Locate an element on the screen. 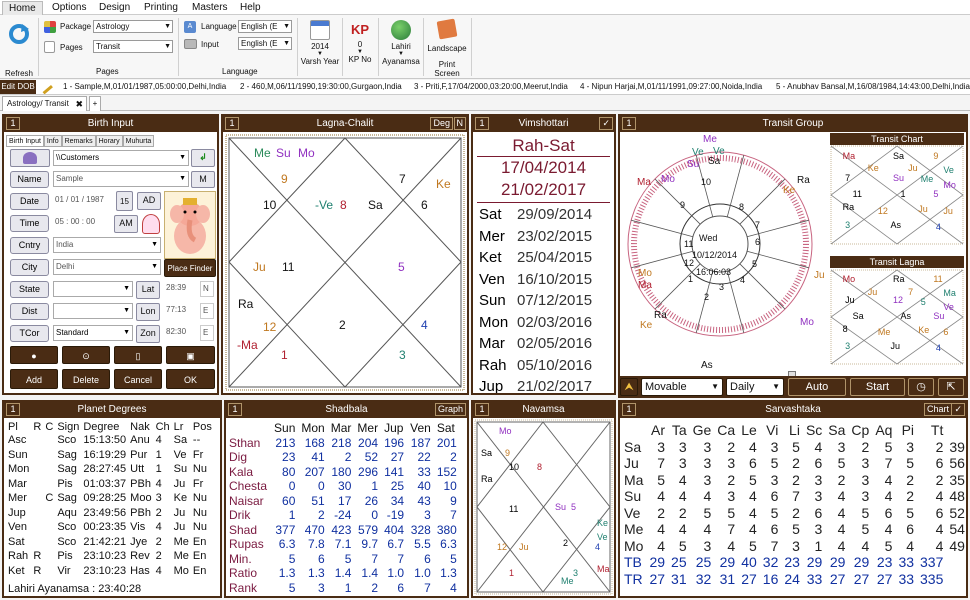 Image resolution: width=970 pixels, height=600 pixels. tcor-select: Standard ▼ is located at coordinates (93, 333).